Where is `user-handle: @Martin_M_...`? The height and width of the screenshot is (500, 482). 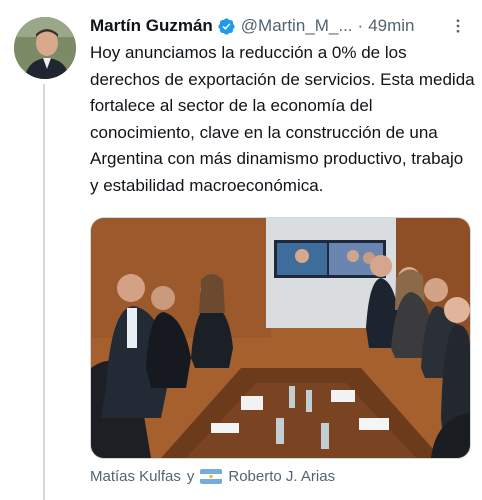
user-handle: @Martin_M_... is located at coordinates (297, 26).